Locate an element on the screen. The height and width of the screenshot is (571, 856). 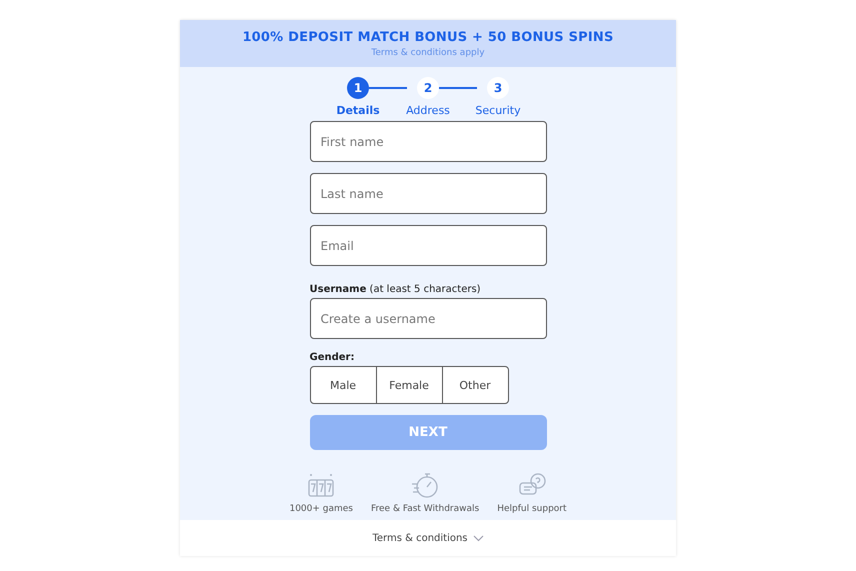
gender-label: Gender: is located at coordinates (333, 357).